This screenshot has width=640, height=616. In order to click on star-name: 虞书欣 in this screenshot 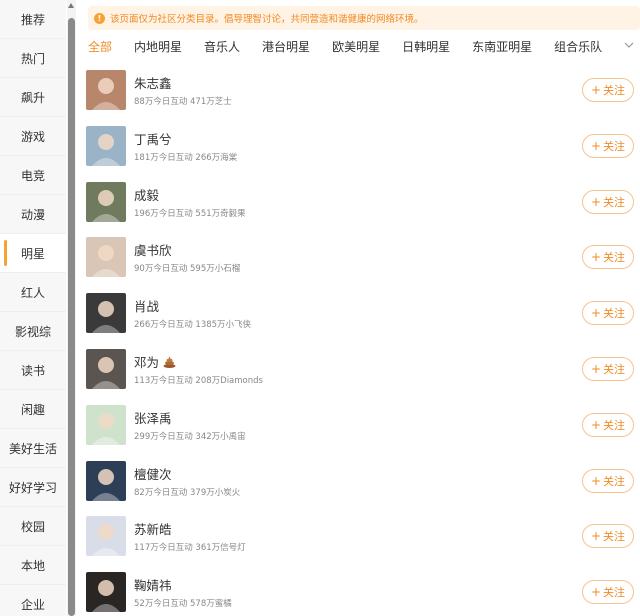, I will do `click(153, 249)`.